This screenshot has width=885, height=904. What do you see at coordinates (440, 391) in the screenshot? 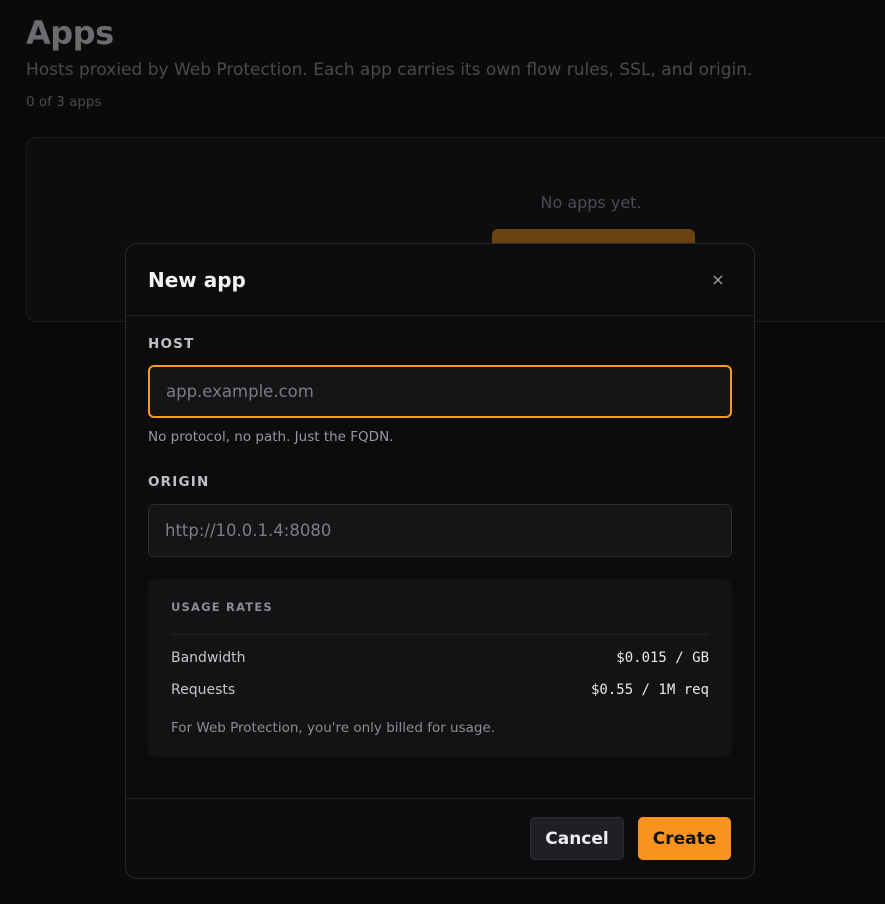
I see `host-input` at bounding box center [440, 391].